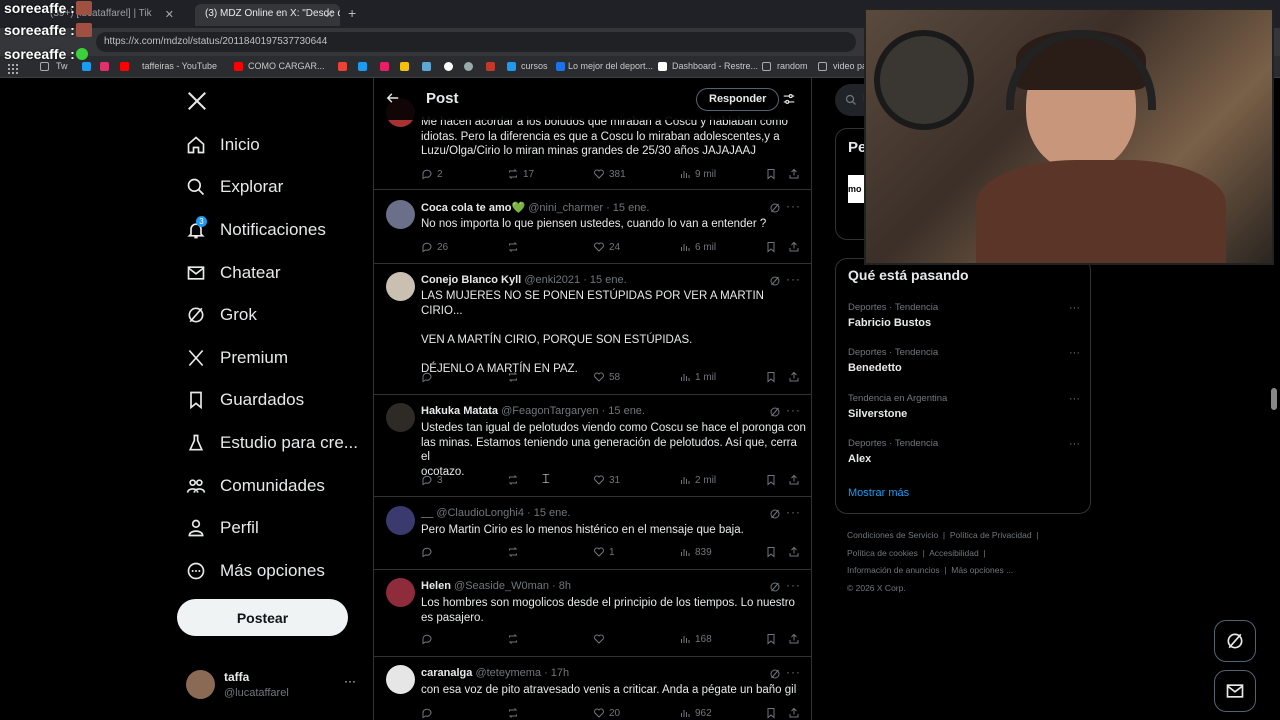  I want to click on trend-item: Deportes · Tendencia Benedetto ···, so click(964, 360).